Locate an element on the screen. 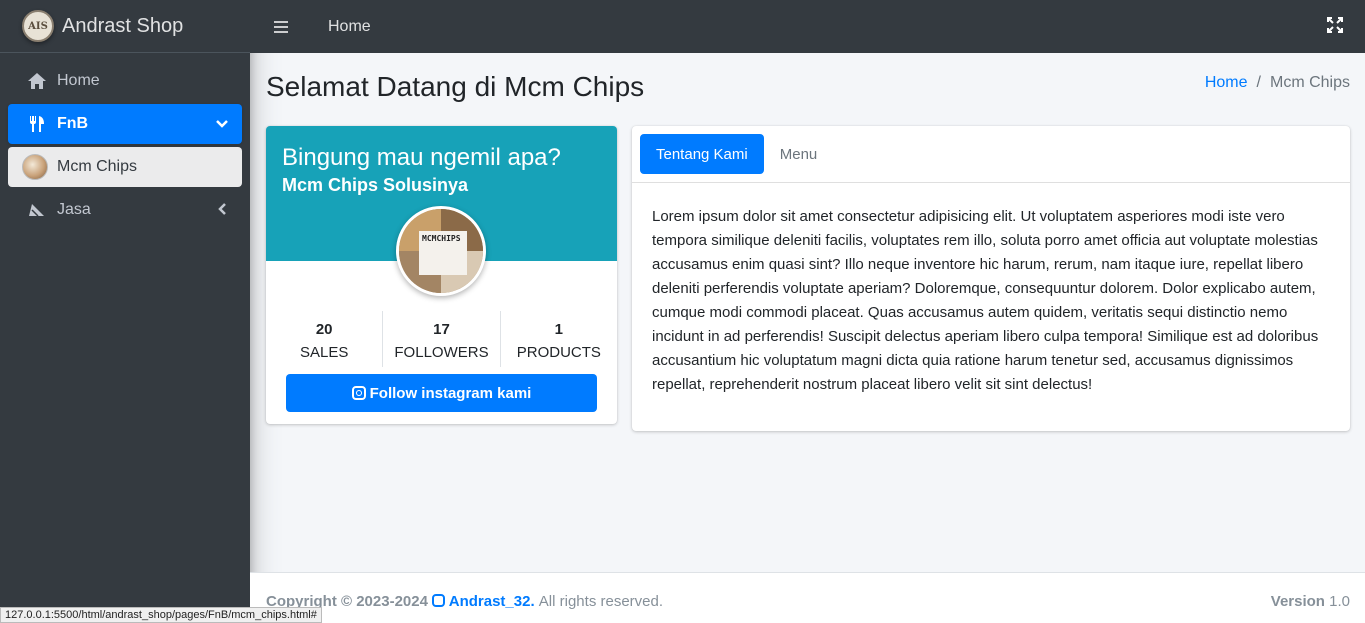 Image resolution: width=1365 pixels, height=623 pixels. sidebar-item-label: Home is located at coordinates (78, 80).